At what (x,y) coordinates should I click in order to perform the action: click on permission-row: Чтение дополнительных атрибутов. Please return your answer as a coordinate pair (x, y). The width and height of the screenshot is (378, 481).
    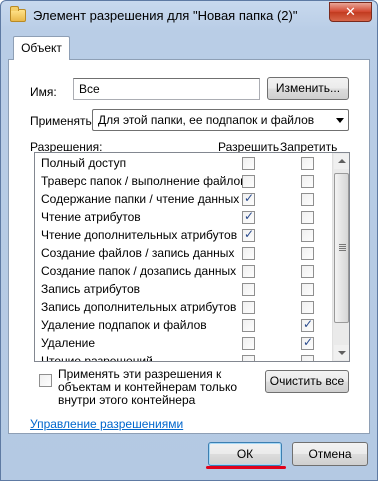
    Looking at the image, I should click on (184, 236).